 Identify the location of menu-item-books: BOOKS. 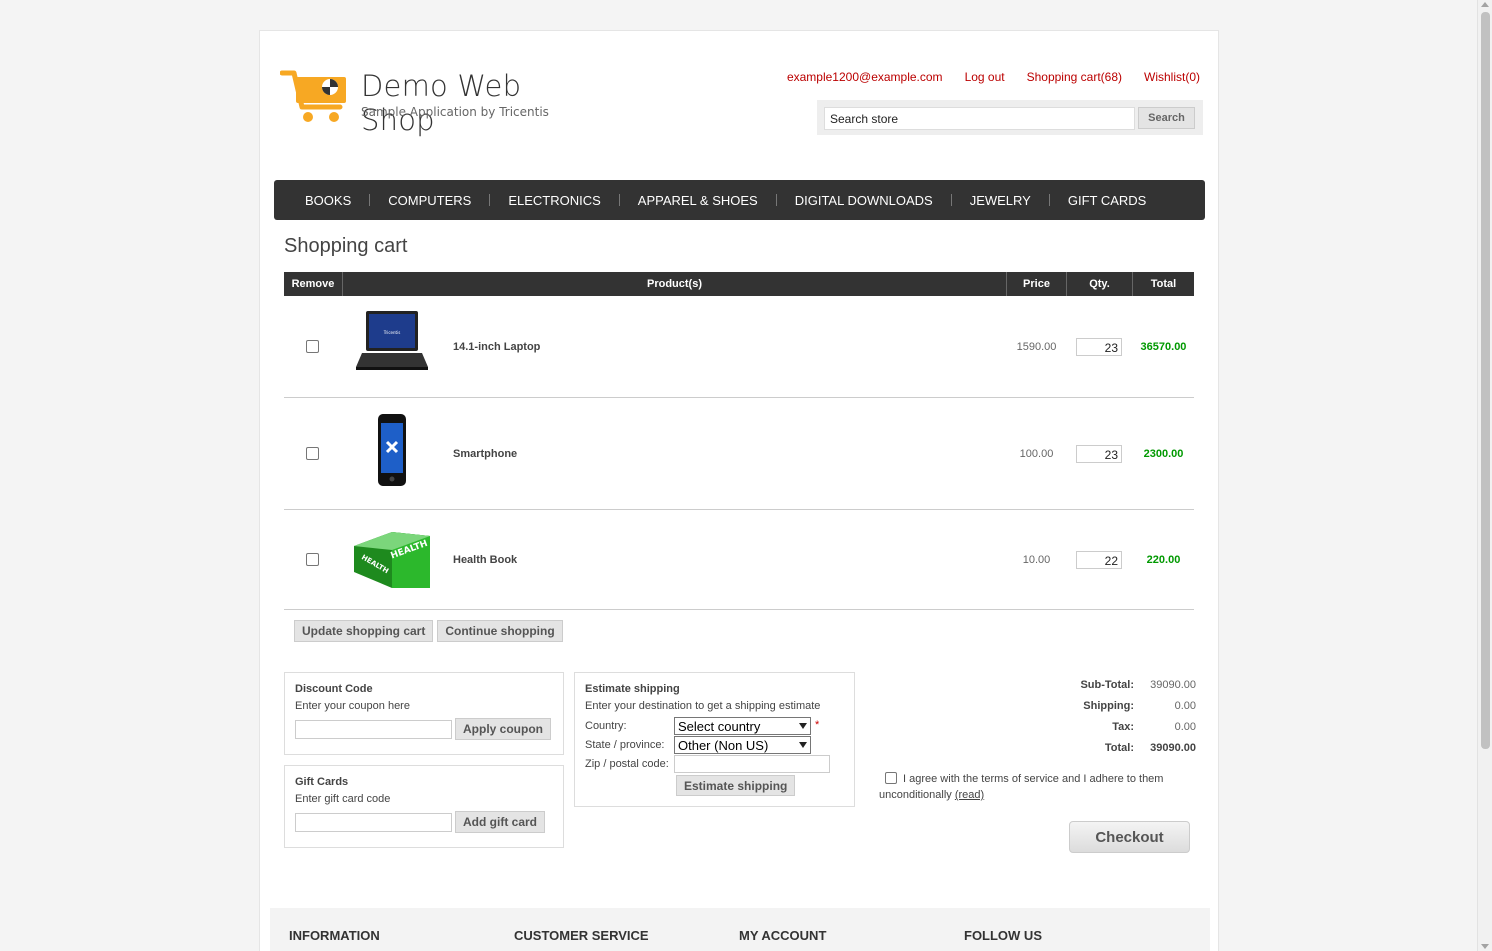
(328, 200).